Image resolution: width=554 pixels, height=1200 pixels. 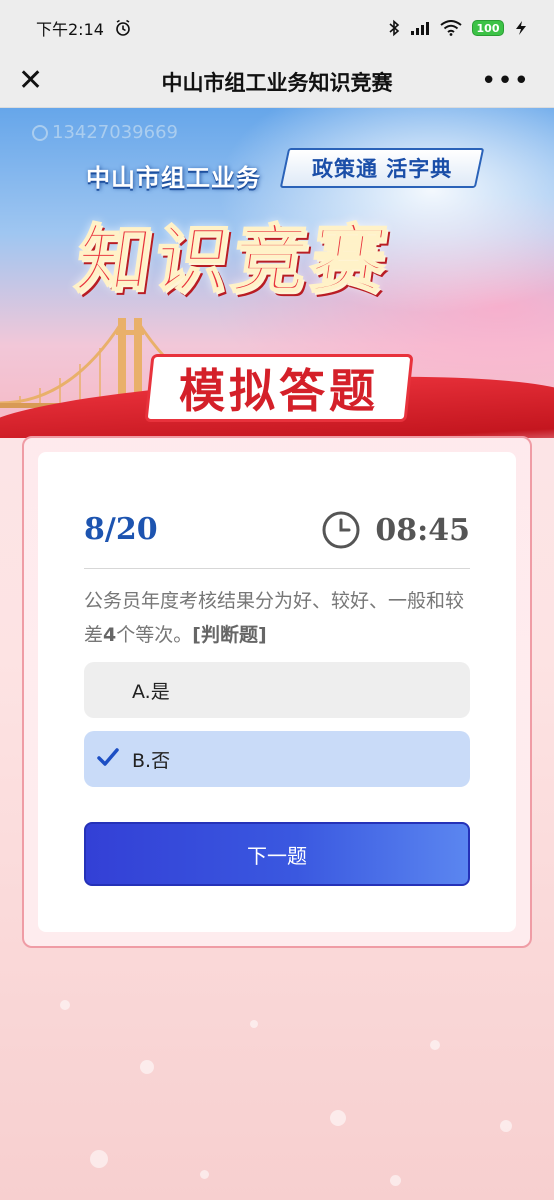 I want to click on banner-tag: 模拟答题, so click(x=279, y=388).